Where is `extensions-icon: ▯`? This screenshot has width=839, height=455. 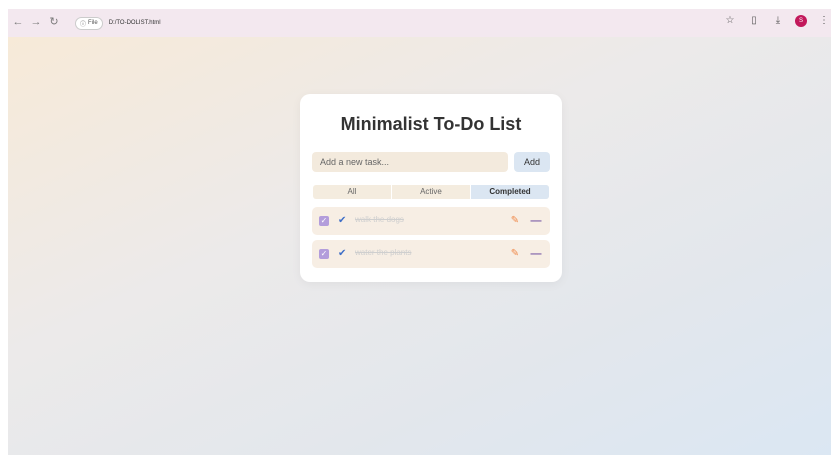
extensions-icon: ▯ is located at coordinates (754, 21).